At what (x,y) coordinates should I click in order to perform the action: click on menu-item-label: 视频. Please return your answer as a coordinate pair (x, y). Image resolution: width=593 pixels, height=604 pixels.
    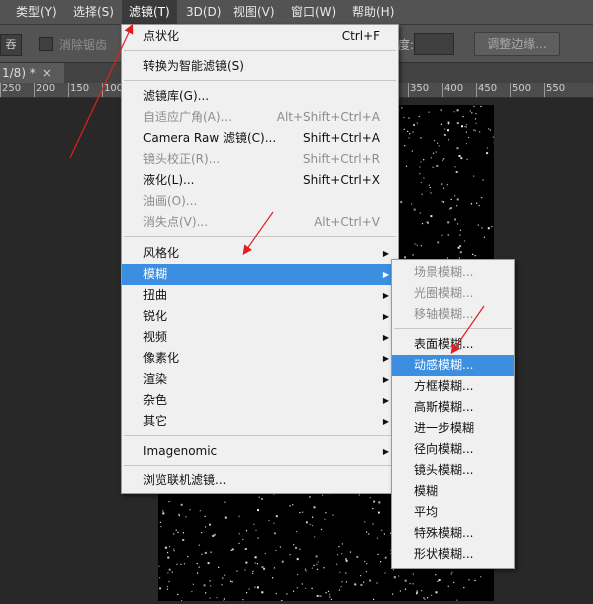
    Looking at the image, I should click on (155, 337).